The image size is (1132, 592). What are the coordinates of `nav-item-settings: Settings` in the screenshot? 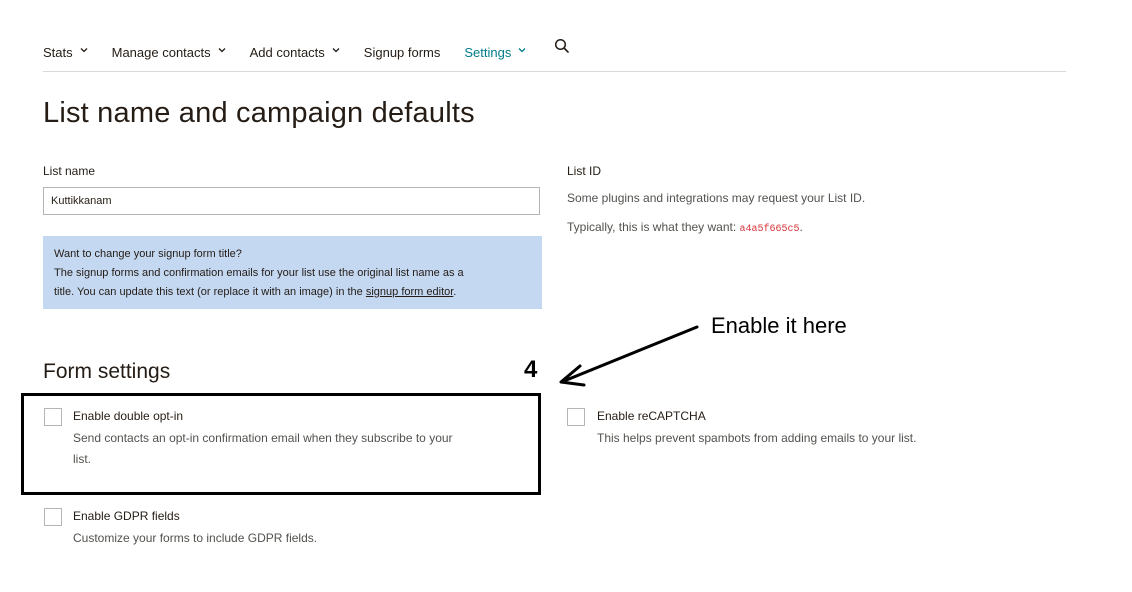 It's located at (495, 52).